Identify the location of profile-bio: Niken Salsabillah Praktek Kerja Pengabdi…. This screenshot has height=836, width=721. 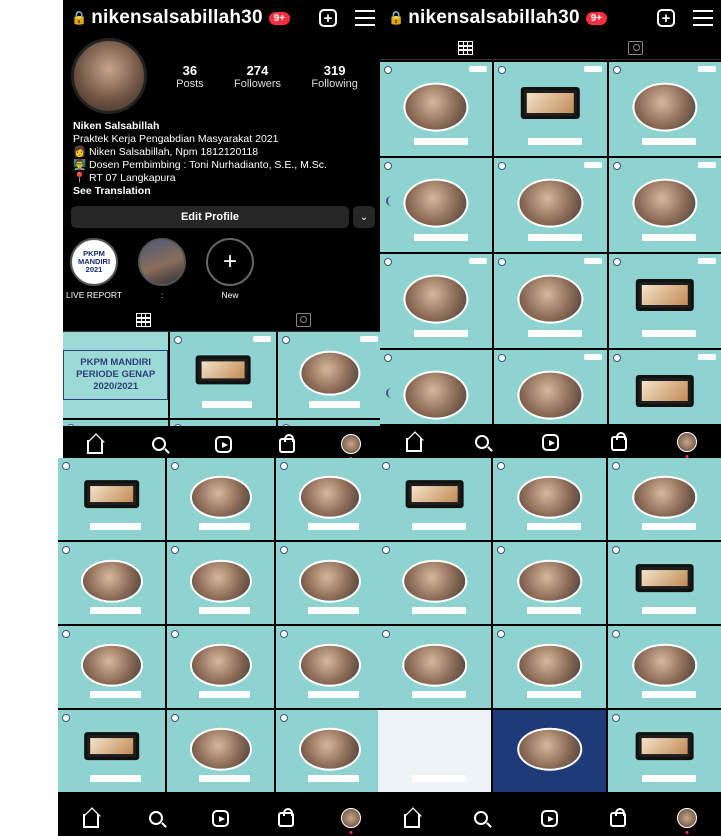
(223, 156).